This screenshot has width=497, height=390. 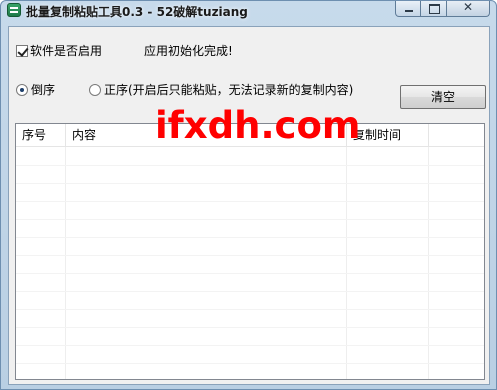 I want to click on status-text: 应用初始化完成!, so click(x=188, y=51).